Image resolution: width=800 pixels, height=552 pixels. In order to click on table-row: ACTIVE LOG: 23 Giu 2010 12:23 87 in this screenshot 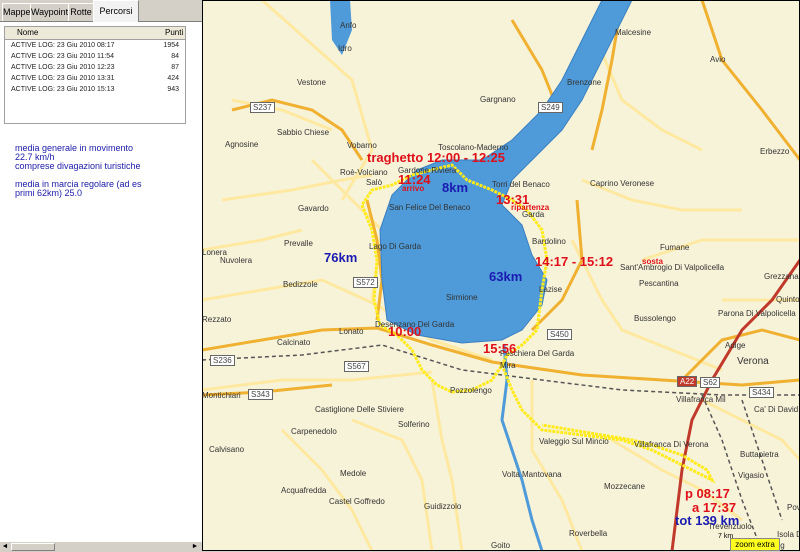, I will do `click(95, 68)`.